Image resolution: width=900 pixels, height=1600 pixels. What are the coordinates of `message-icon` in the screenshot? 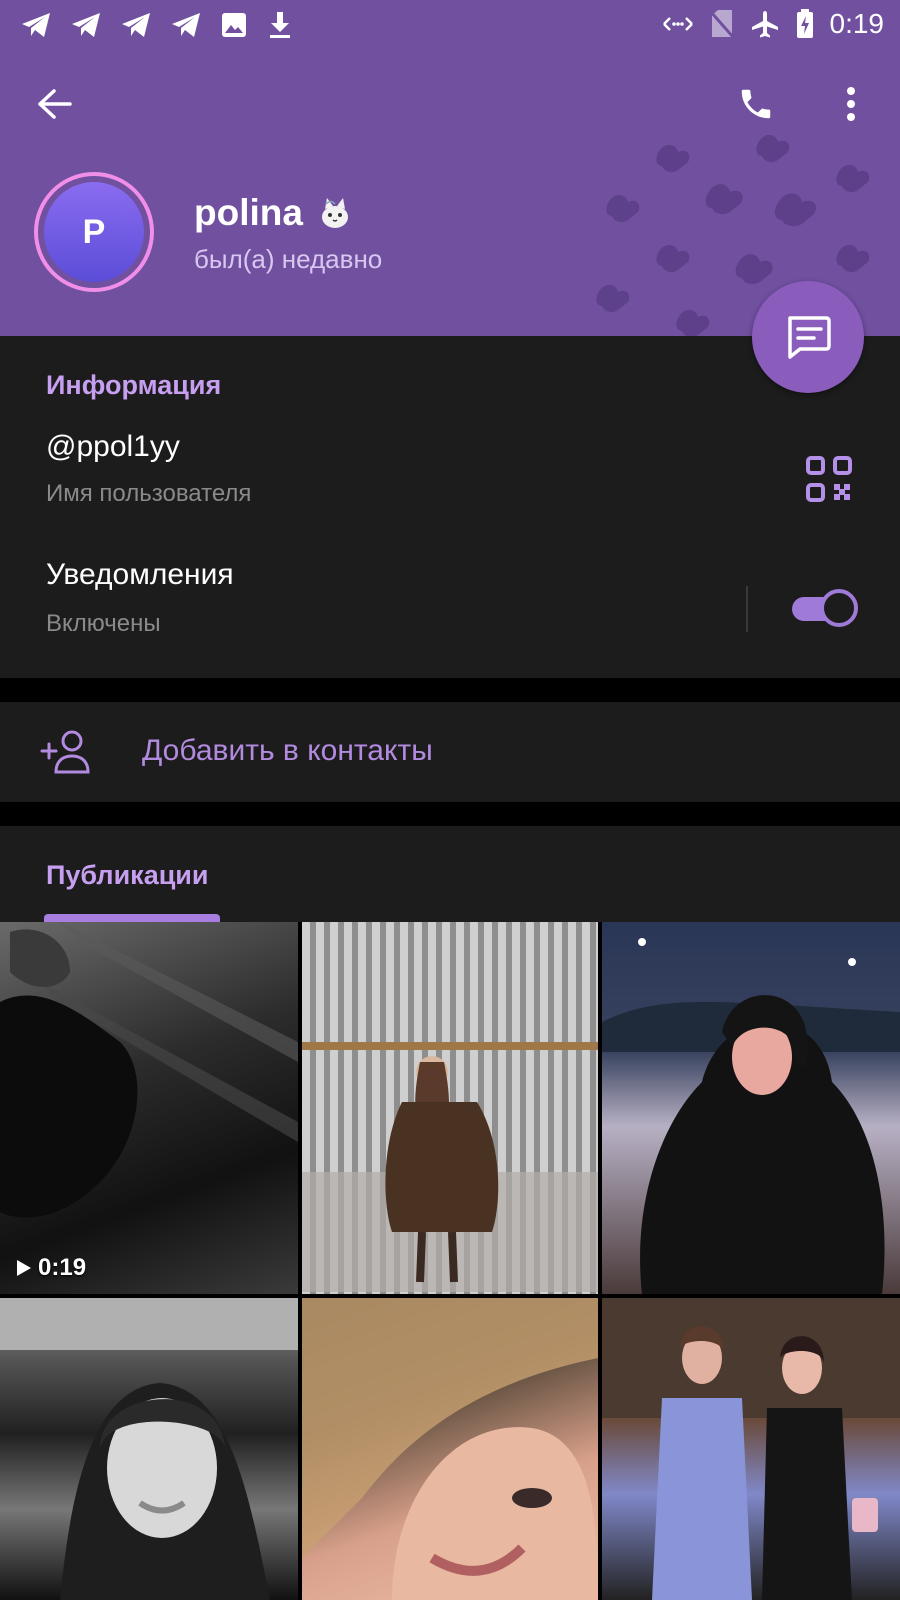 It's located at (809, 337).